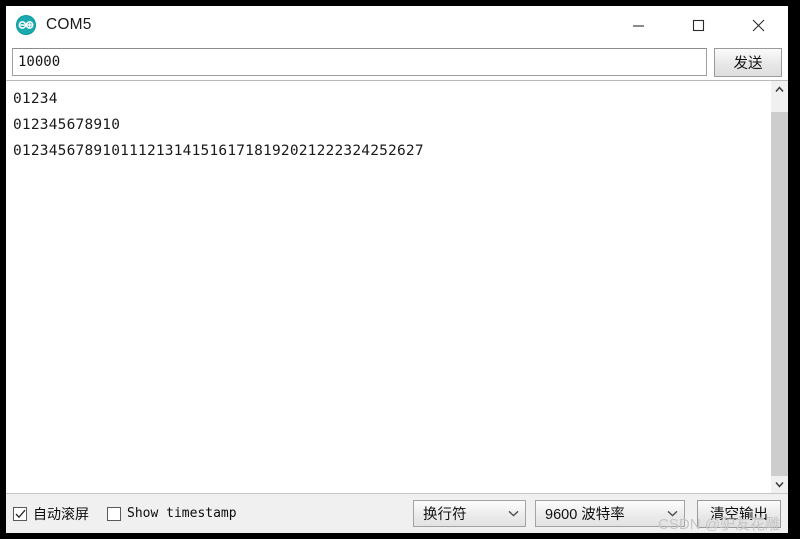 This screenshot has height=539, width=800. I want to click on window-controls, so click(698, 25).